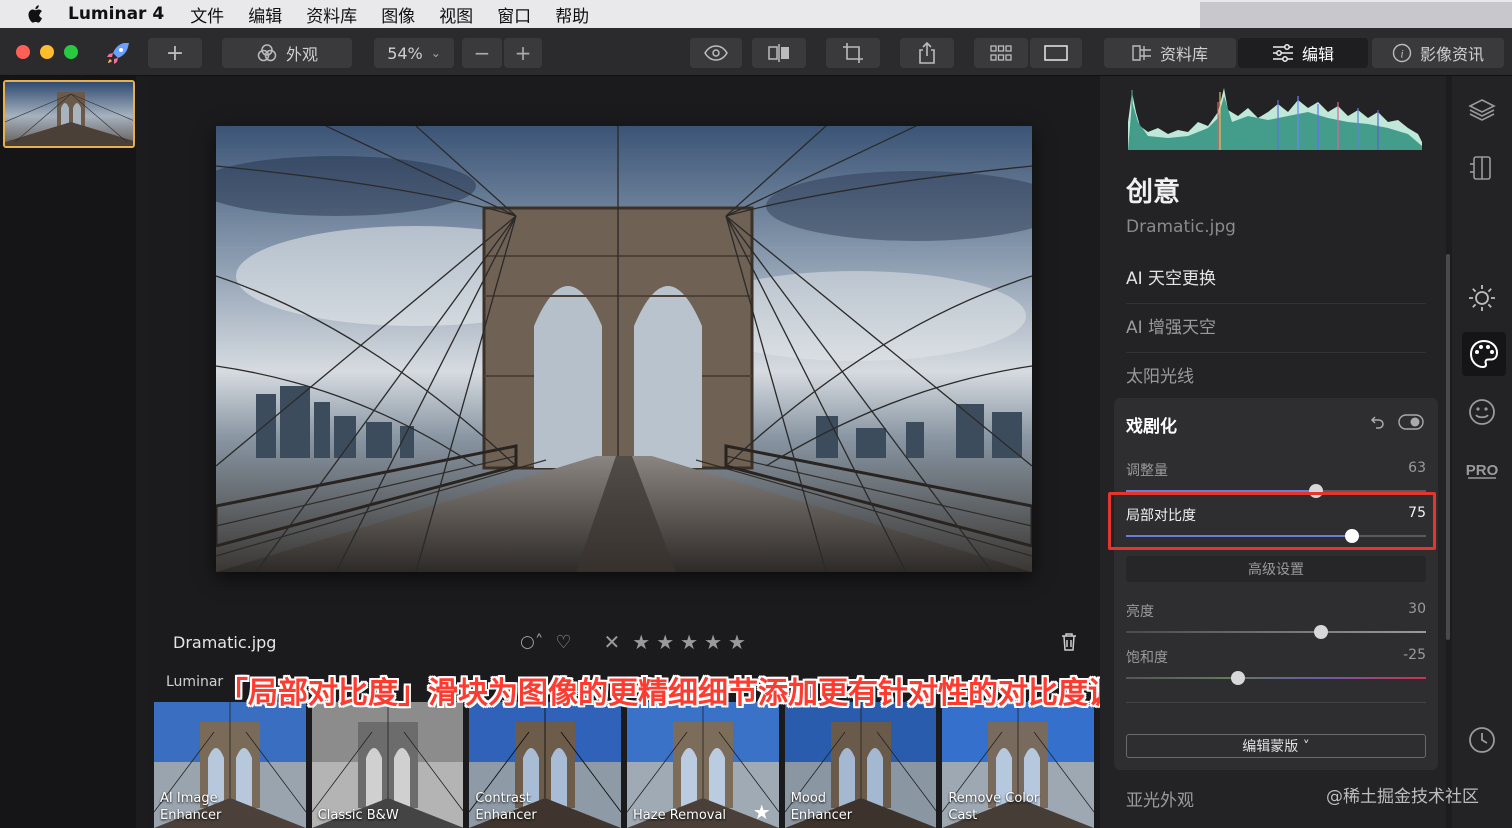 This screenshot has height=828, width=1512. Describe the element at coordinates (1484, 354) in the screenshot. I see `creative-palette-icon` at that location.